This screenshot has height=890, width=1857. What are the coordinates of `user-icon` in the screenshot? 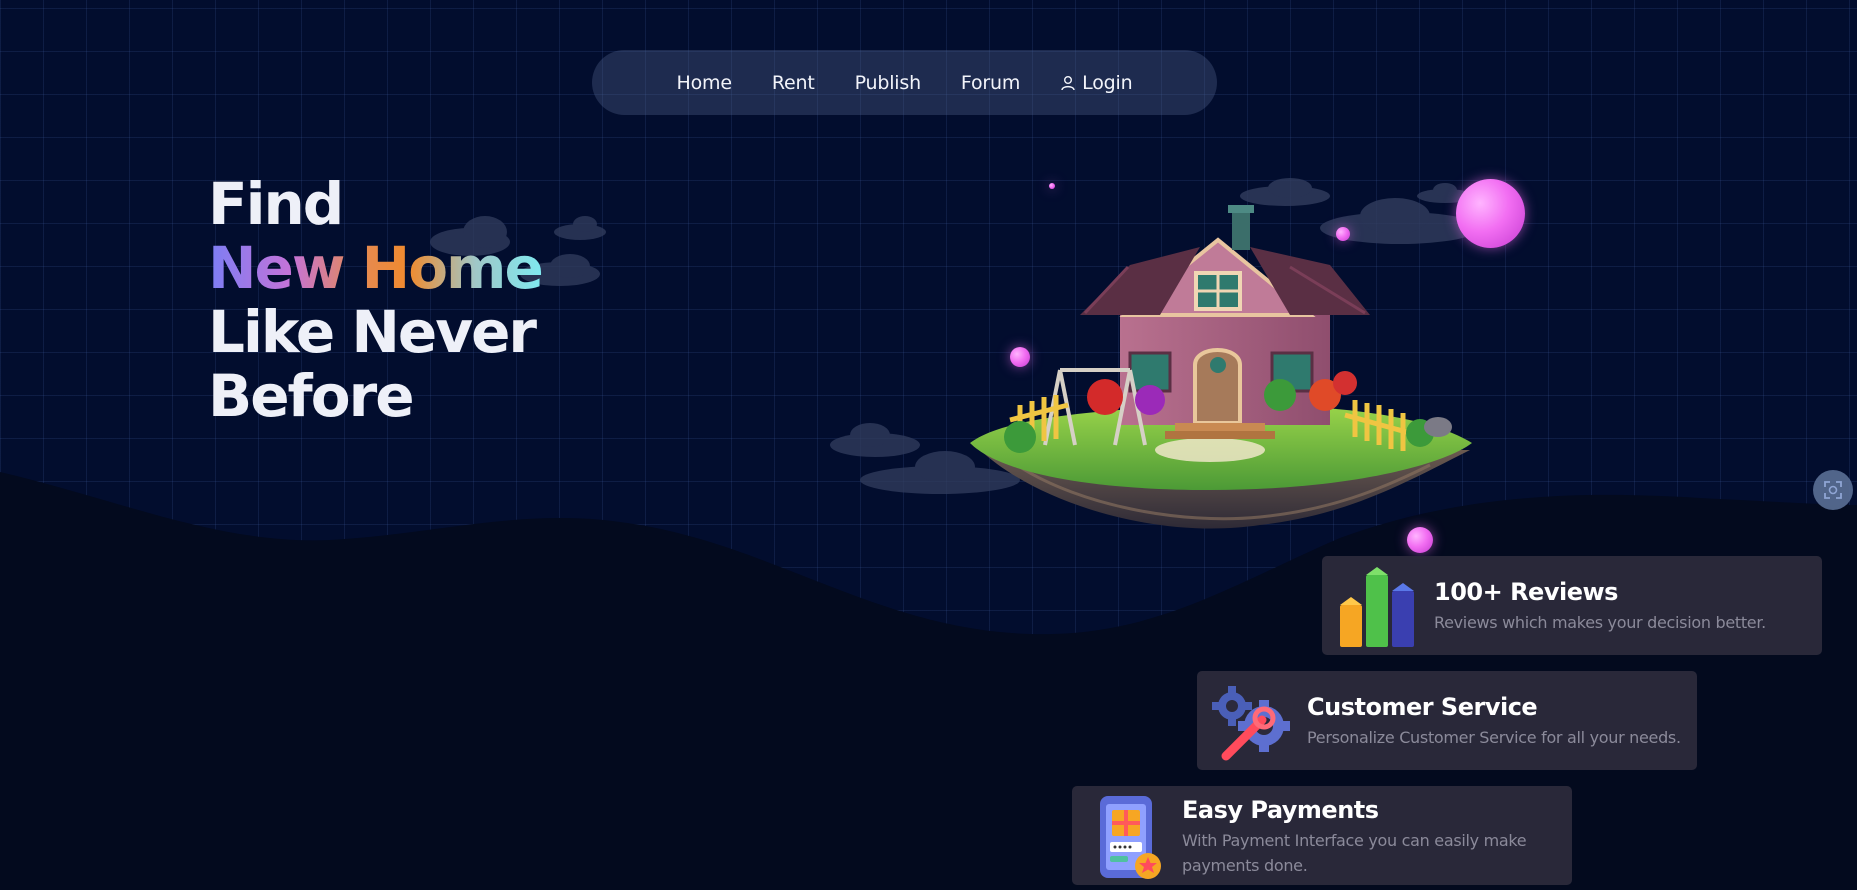 It's located at (1068, 82).